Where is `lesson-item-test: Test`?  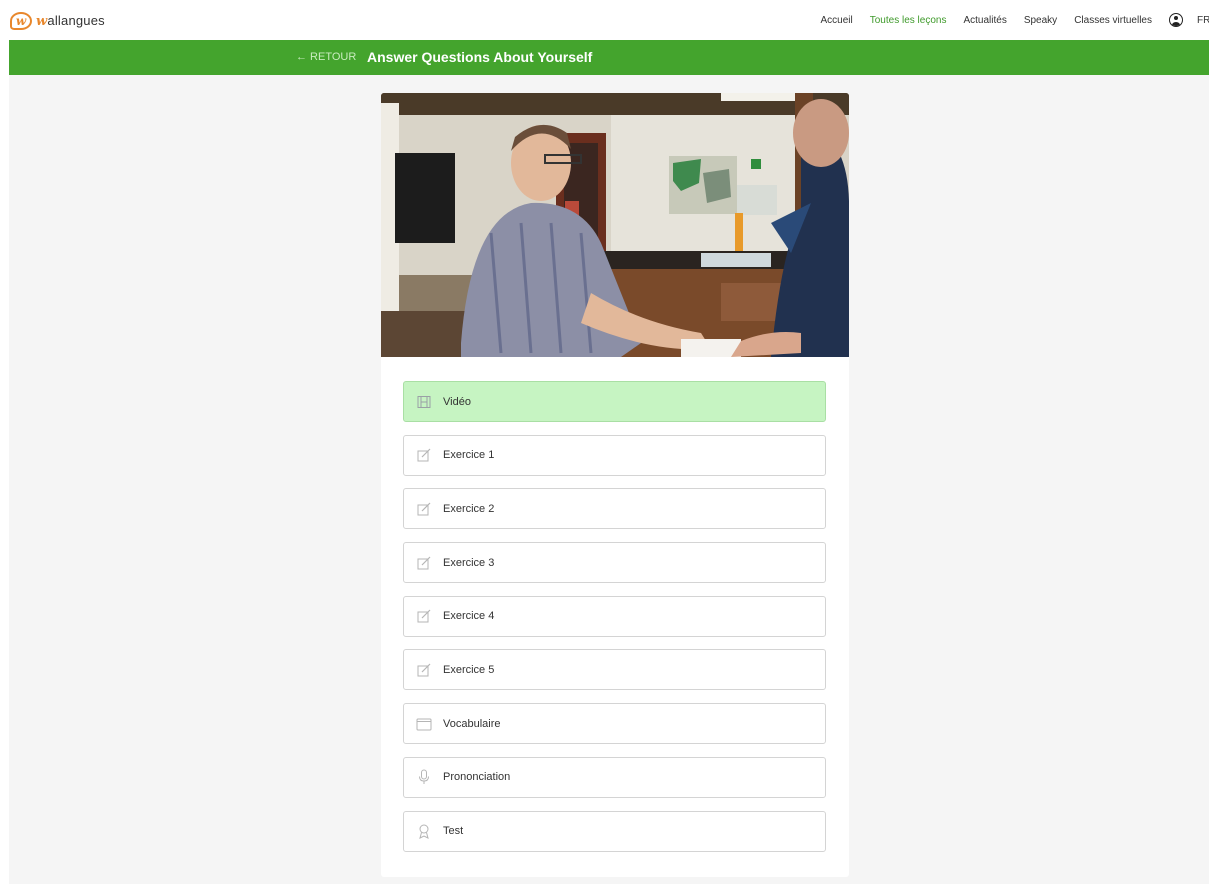
lesson-item-test: Test is located at coordinates (614, 831).